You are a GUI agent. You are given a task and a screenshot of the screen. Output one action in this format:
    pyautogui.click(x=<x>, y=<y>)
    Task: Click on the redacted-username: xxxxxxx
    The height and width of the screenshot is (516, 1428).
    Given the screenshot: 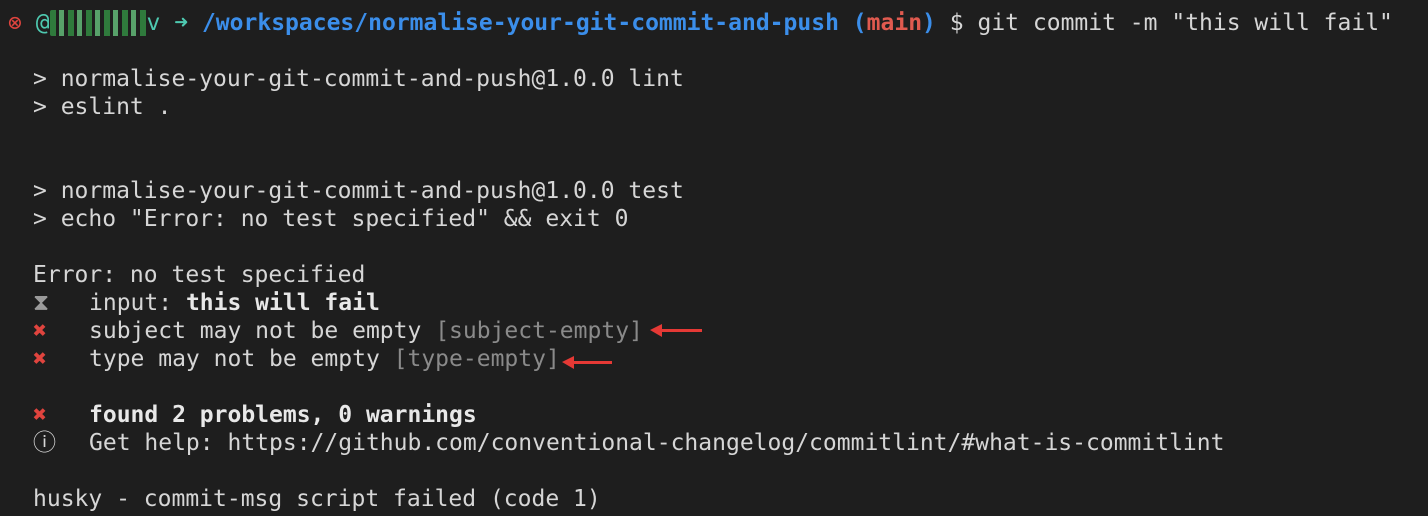 What is the action you would take?
    pyautogui.click(x=98, y=23)
    